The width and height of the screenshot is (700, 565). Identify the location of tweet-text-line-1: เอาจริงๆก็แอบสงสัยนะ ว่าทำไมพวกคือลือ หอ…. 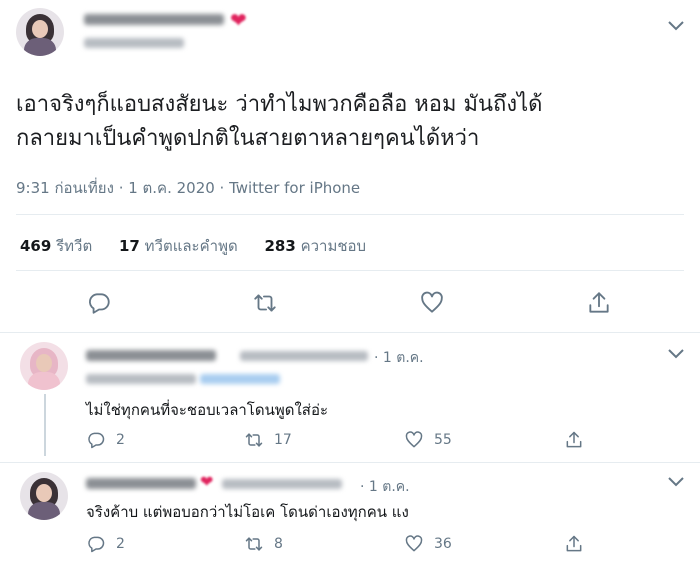
(279, 104).